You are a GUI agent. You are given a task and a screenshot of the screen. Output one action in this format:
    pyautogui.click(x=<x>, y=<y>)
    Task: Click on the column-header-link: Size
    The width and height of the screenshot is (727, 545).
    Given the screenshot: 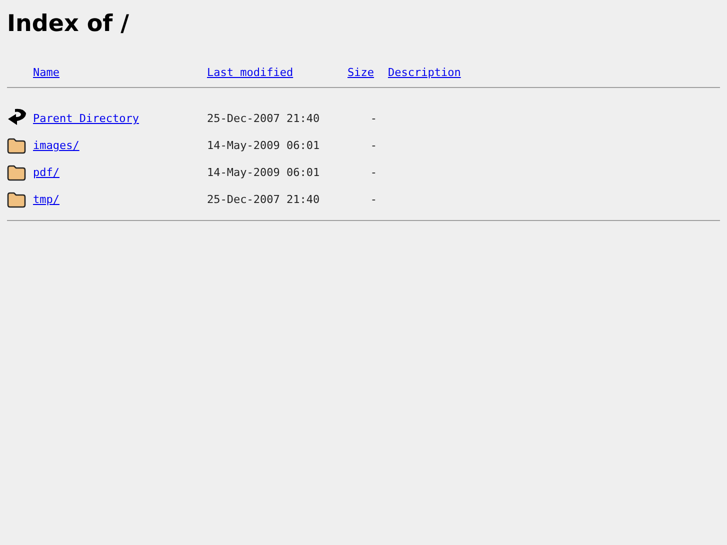 What is the action you would take?
    pyautogui.click(x=361, y=72)
    